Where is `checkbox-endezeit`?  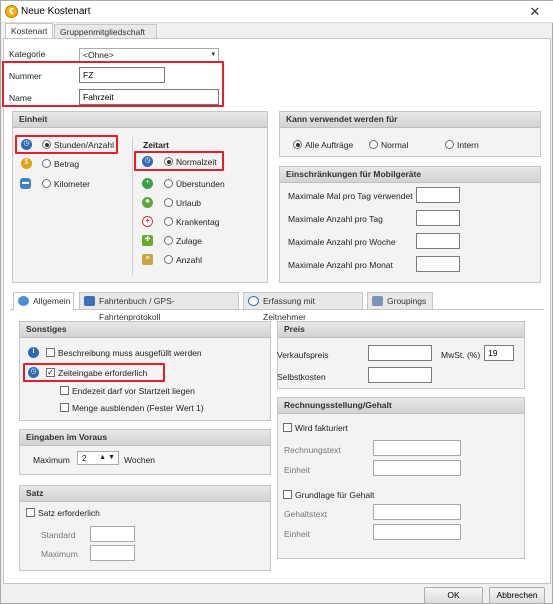
checkbox-endezeit is located at coordinates (64, 390).